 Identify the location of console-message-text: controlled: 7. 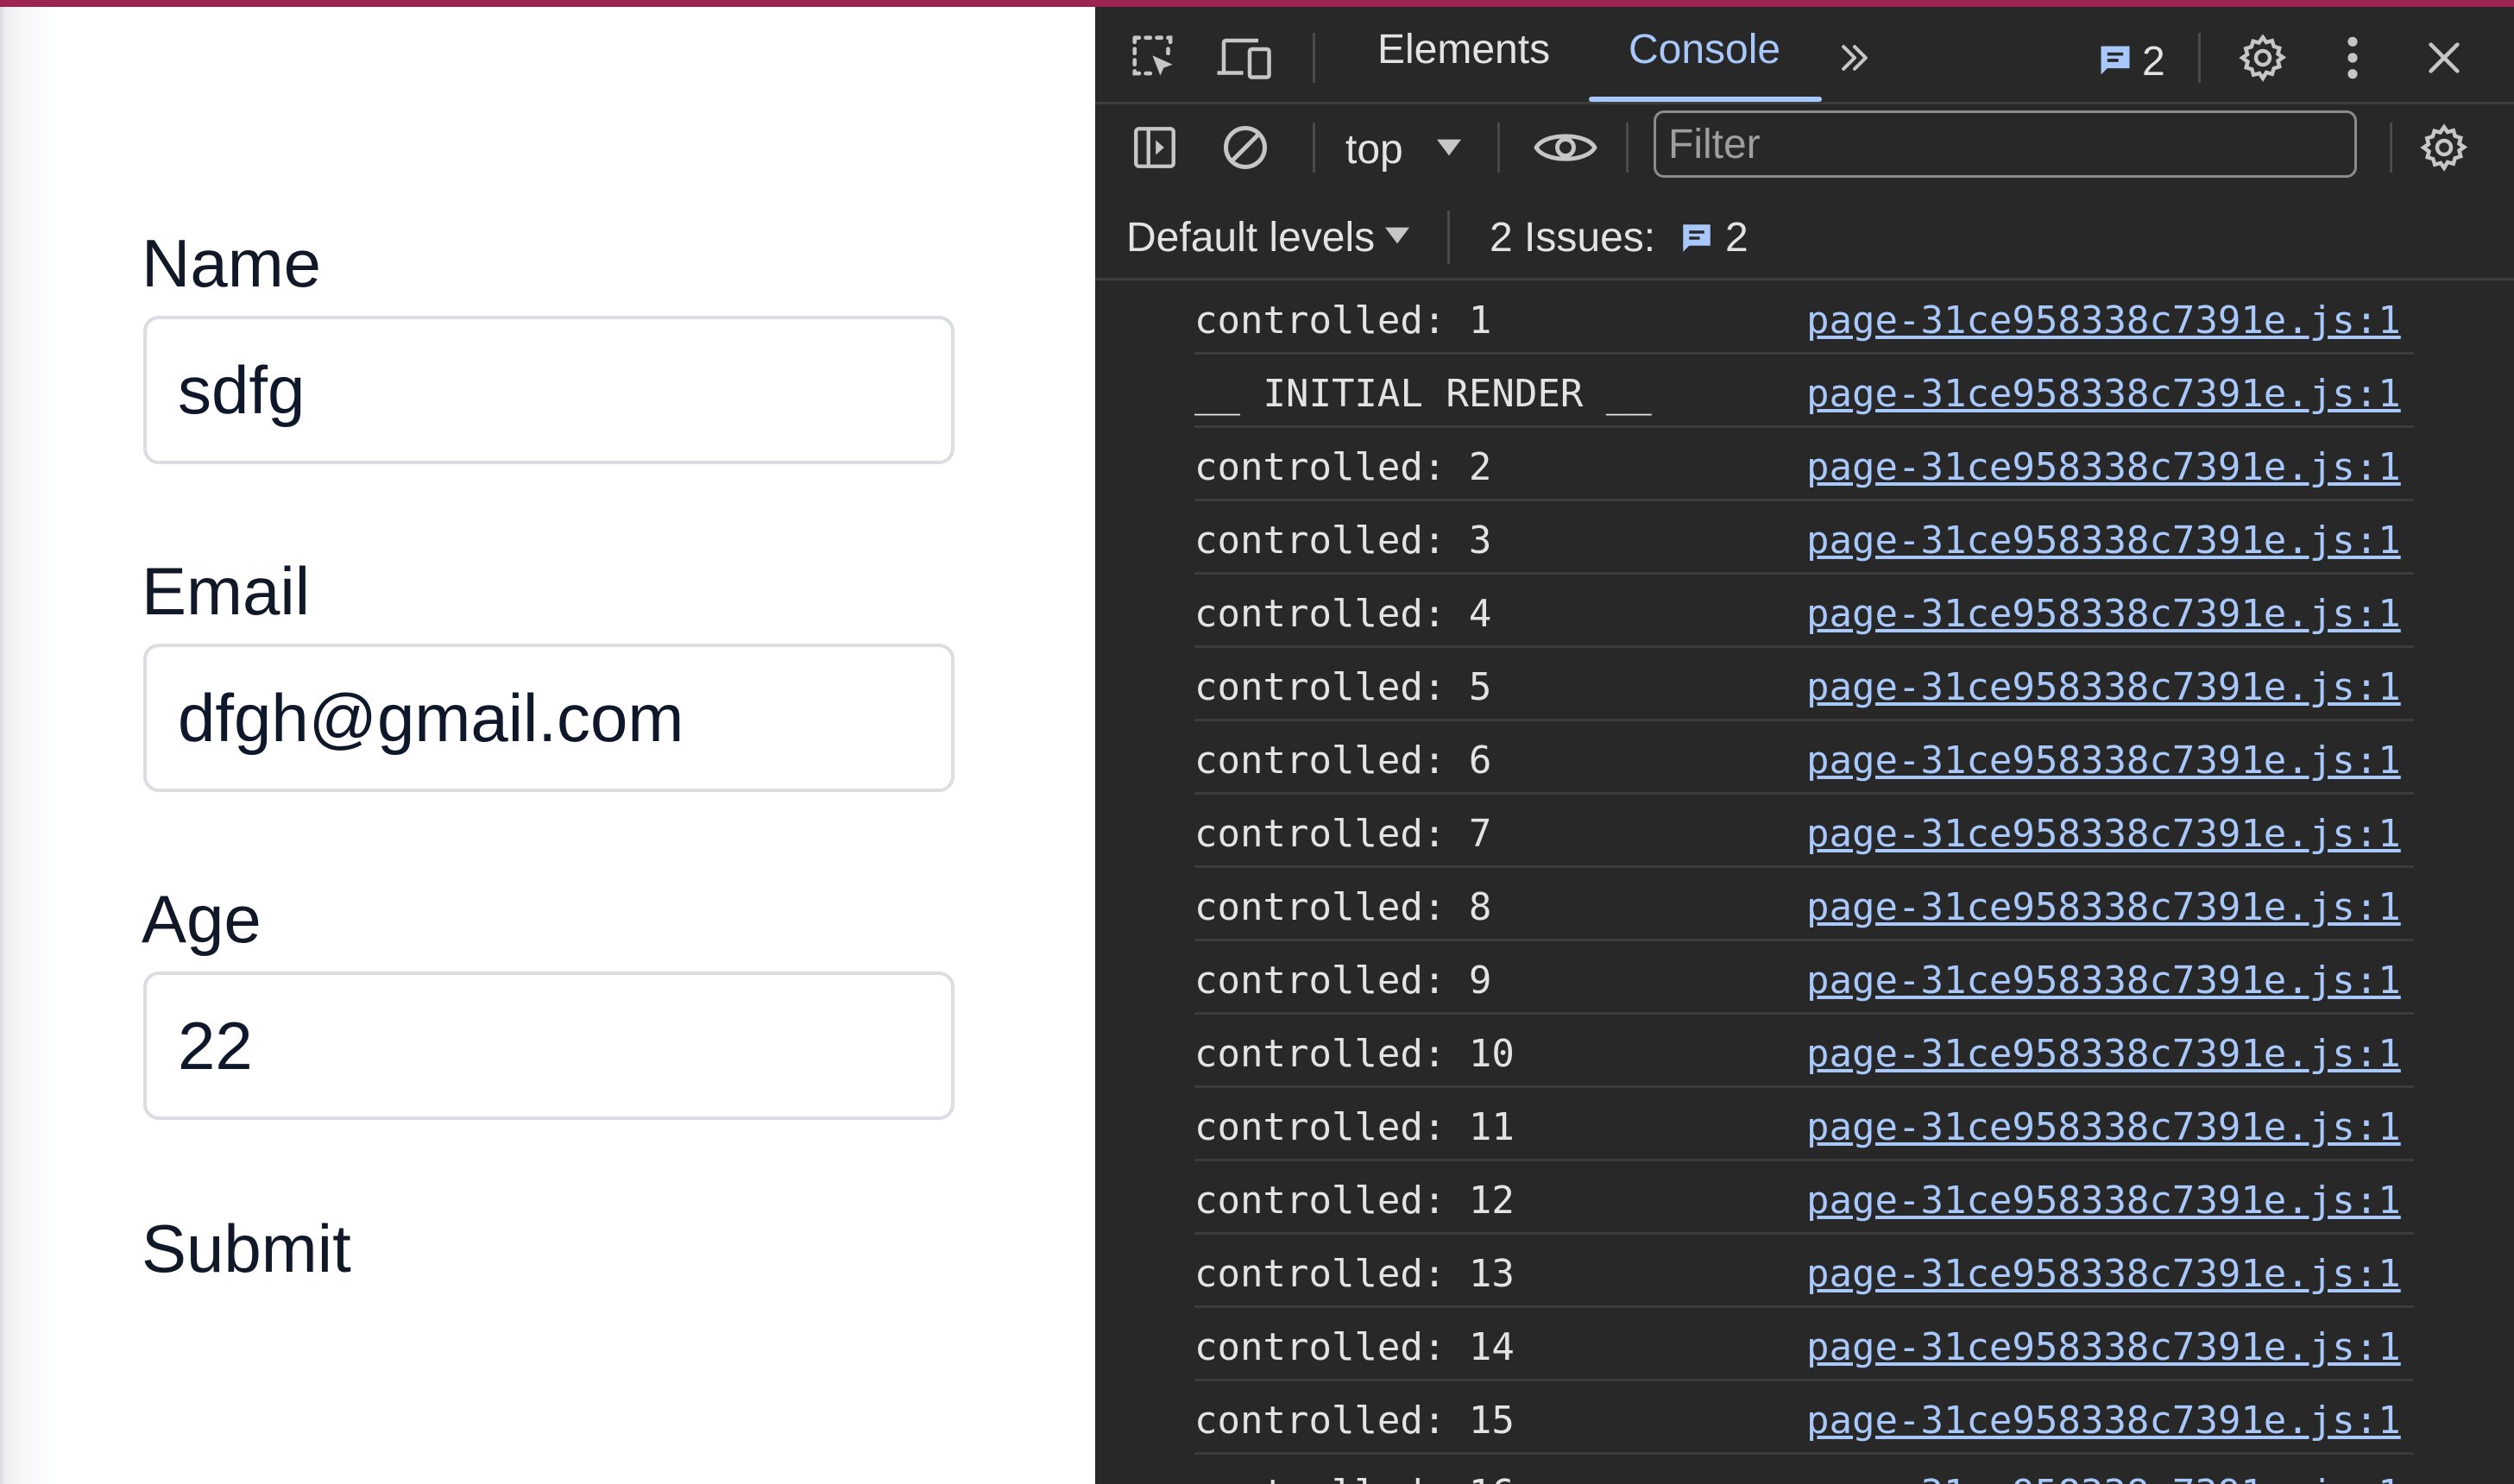
(1343, 834).